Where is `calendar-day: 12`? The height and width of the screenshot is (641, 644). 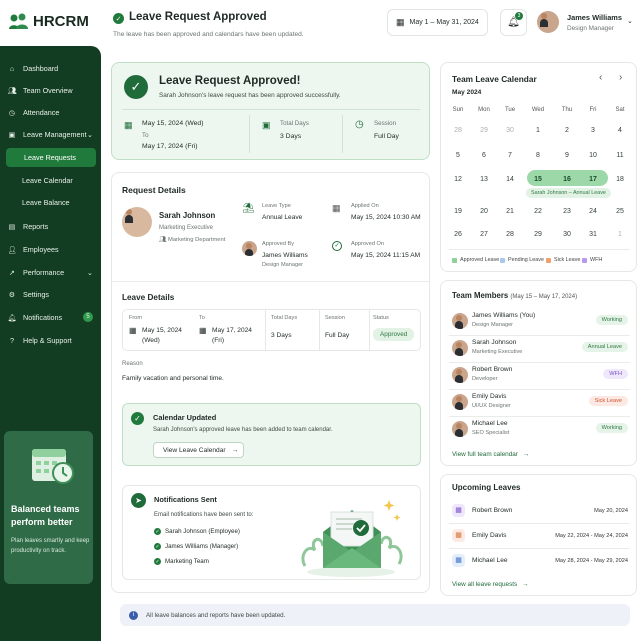 calendar-day: 12 is located at coordinates (458, 179).